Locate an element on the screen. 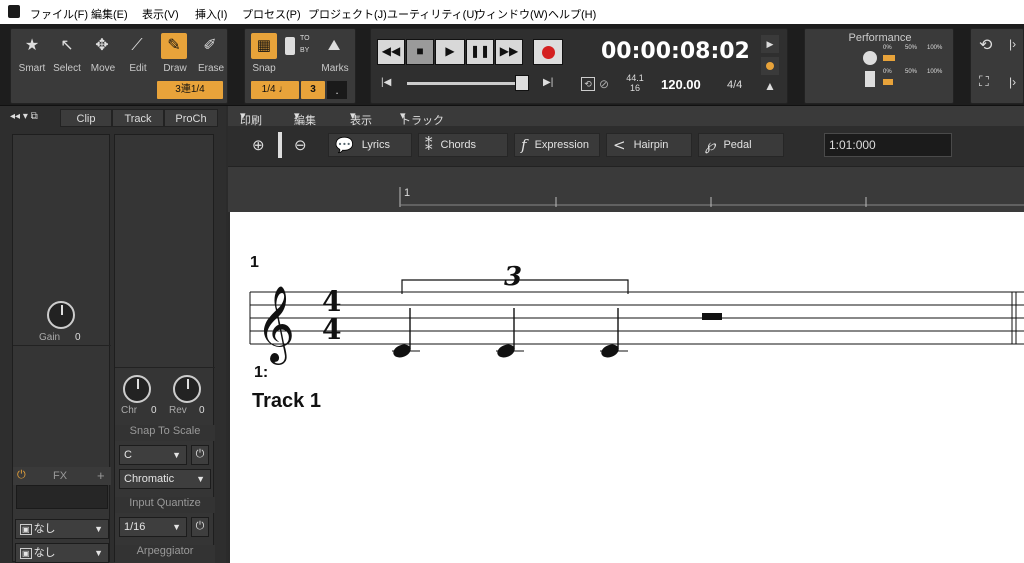 The height and width of the screenshot is (563, 1024). snap-tuplet: 3 is located at coordinates (313, 90).